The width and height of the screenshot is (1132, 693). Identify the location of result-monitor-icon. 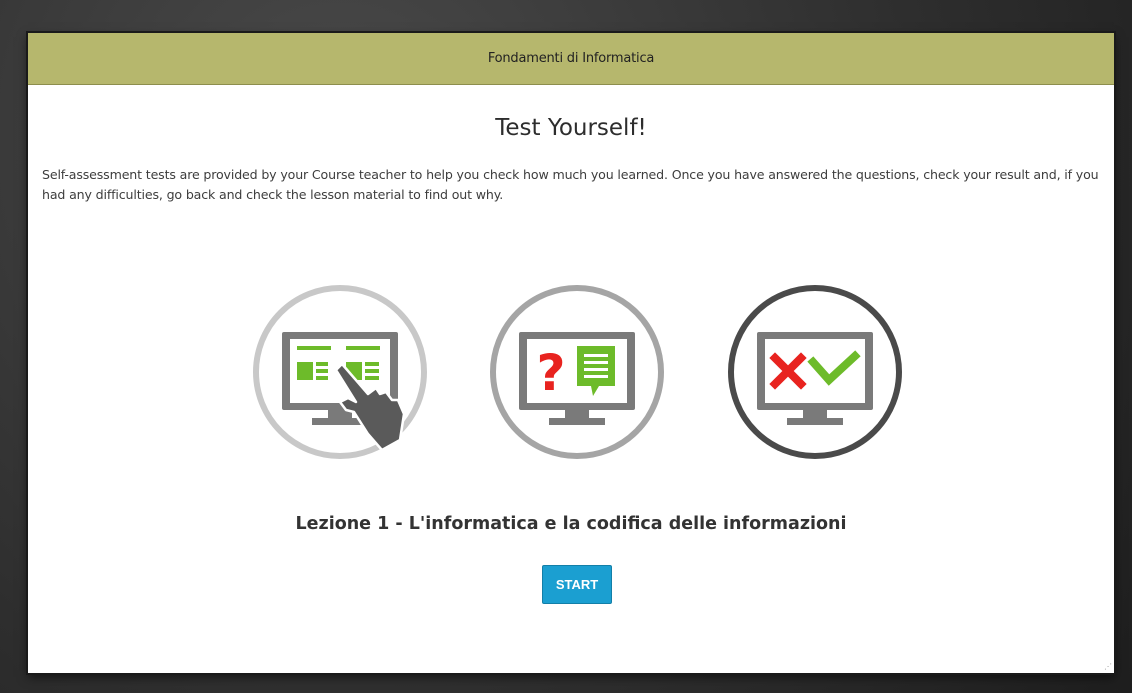
(815, 372).